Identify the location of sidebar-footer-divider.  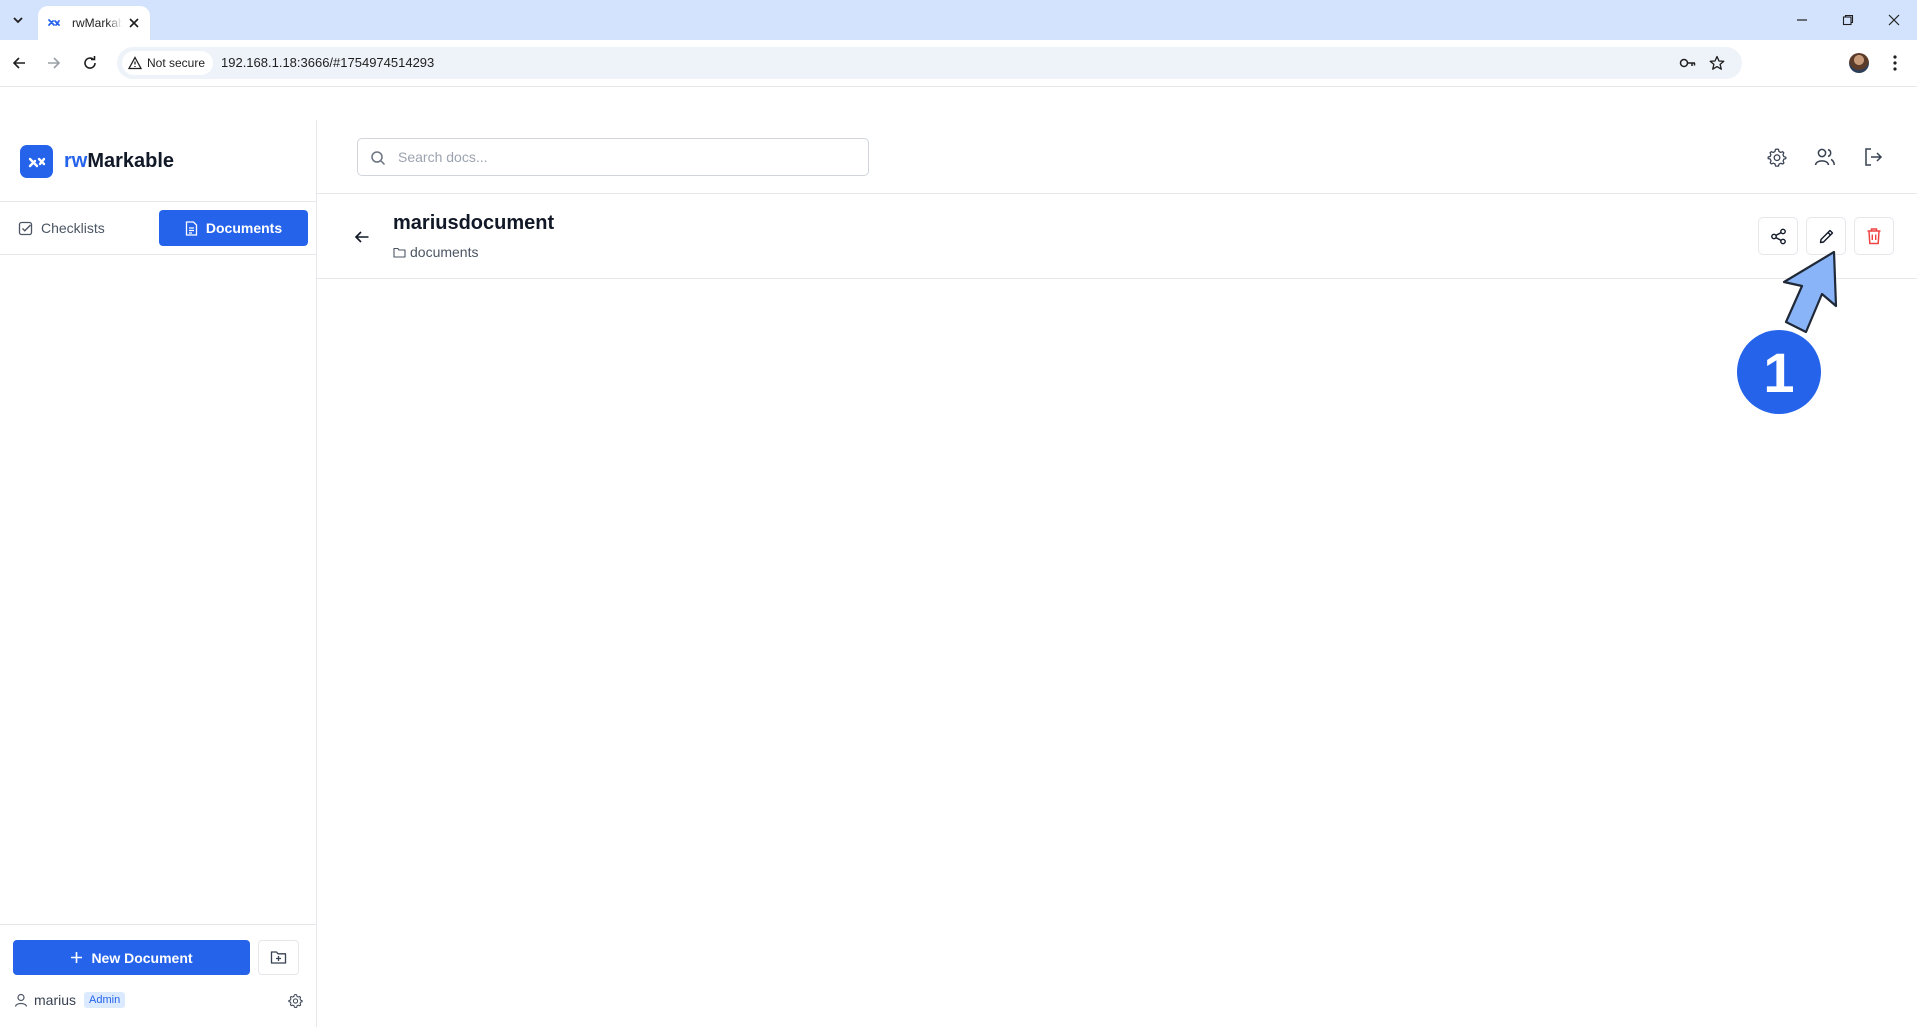
(158, 924).